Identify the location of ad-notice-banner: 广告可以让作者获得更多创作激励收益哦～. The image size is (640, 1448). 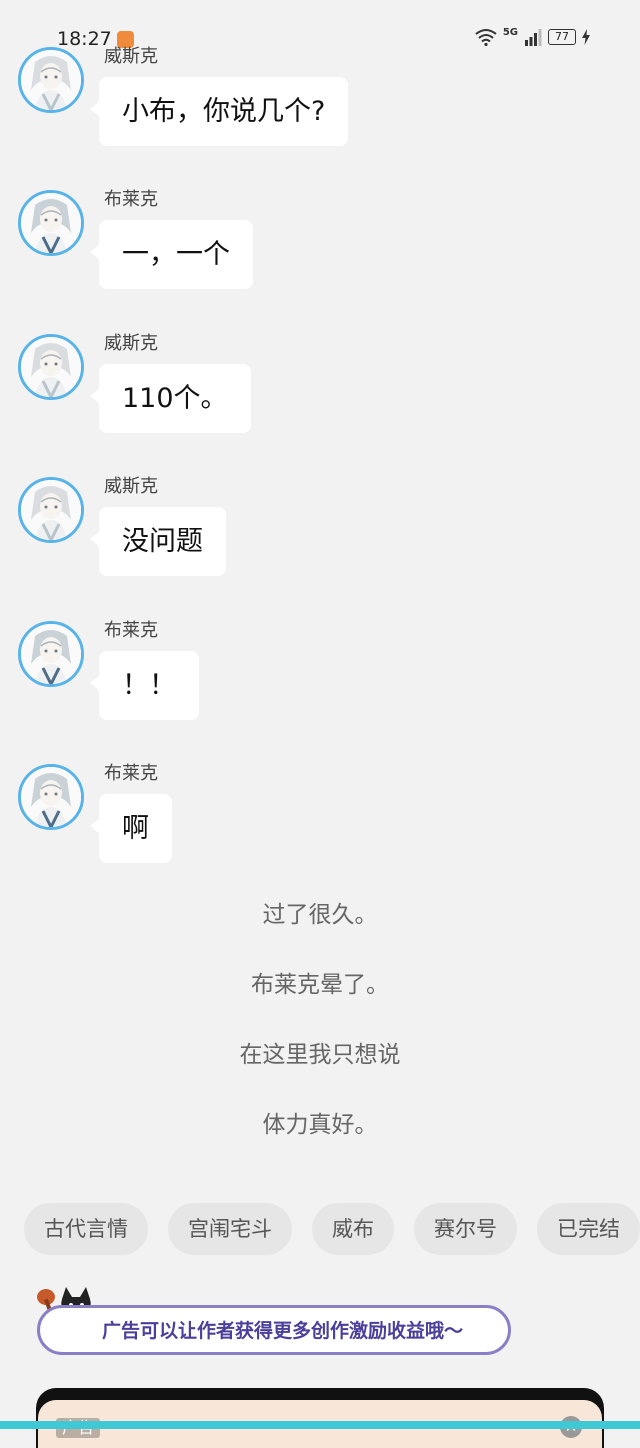
(274, 1330).